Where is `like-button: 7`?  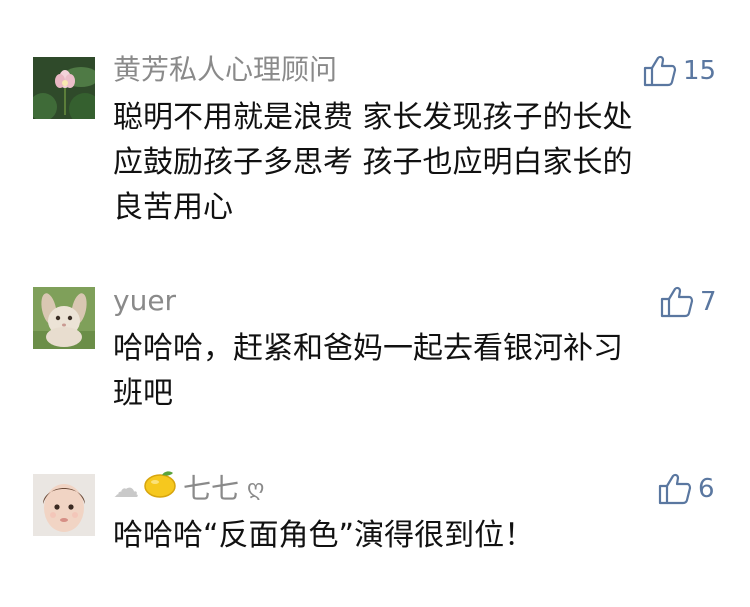 like-button: 7 is located at coordinates (688, 302).